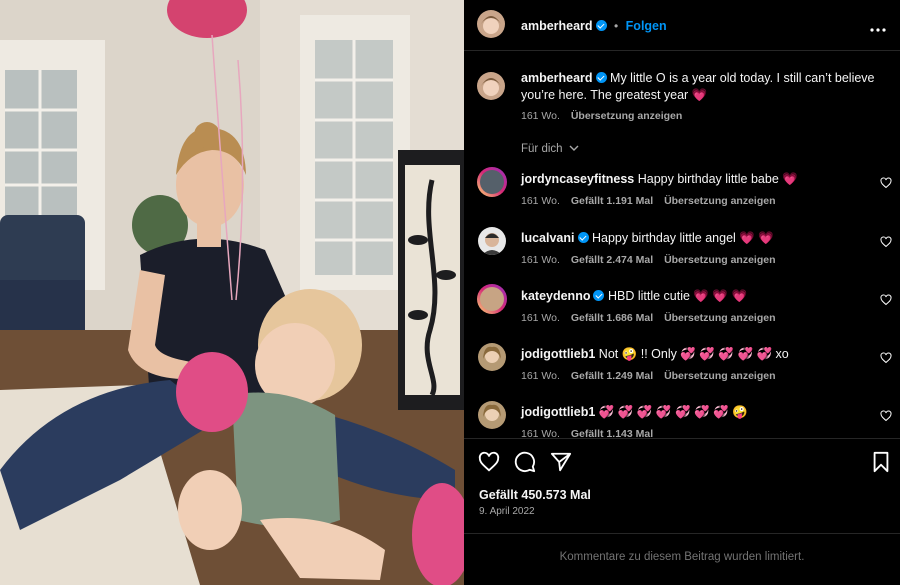 The width and height of the screenshot is (900, 585). I want to click on comment-text: HBD little cutie 💗 💗 💗, so click(677, 296).